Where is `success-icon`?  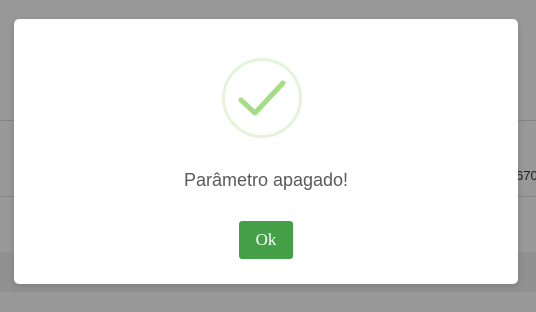
success-icon is located at coordinates (262, 98).